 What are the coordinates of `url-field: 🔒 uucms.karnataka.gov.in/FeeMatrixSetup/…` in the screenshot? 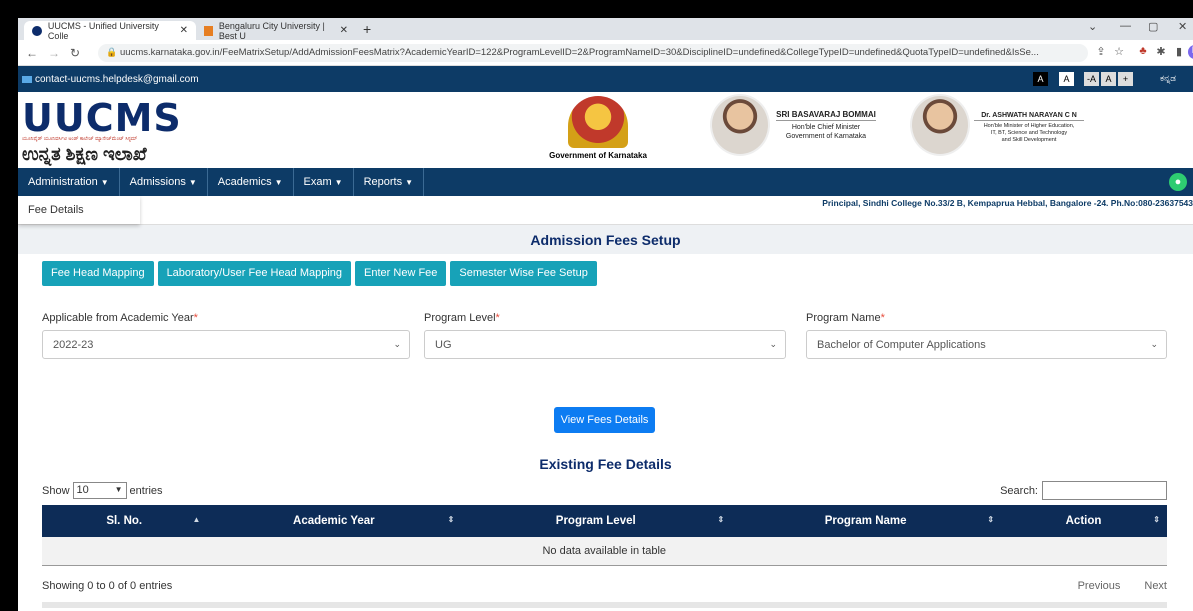 It's located at (593, 53).